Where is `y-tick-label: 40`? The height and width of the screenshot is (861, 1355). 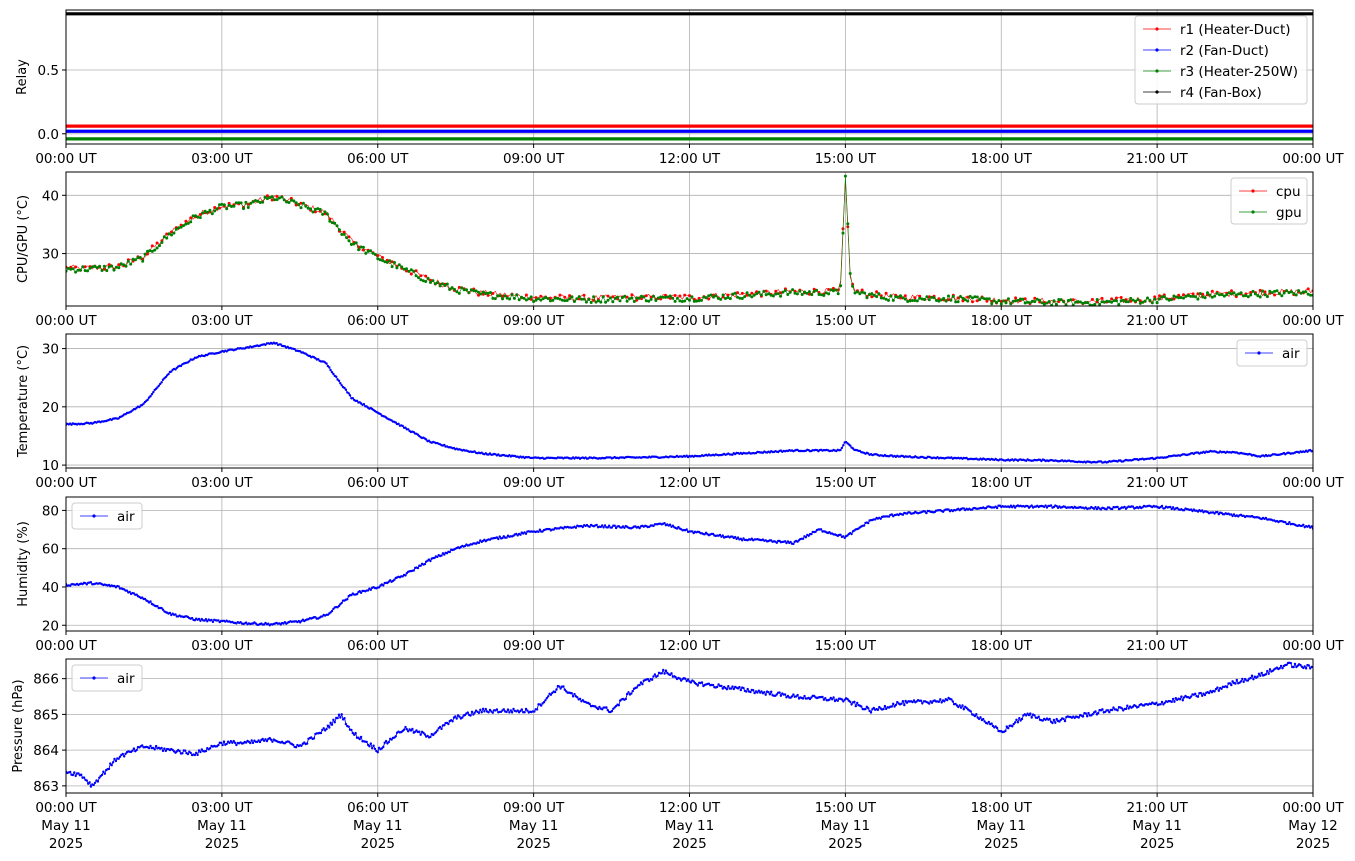 y-tick-label: 40 is located at coordinates (50, 196).